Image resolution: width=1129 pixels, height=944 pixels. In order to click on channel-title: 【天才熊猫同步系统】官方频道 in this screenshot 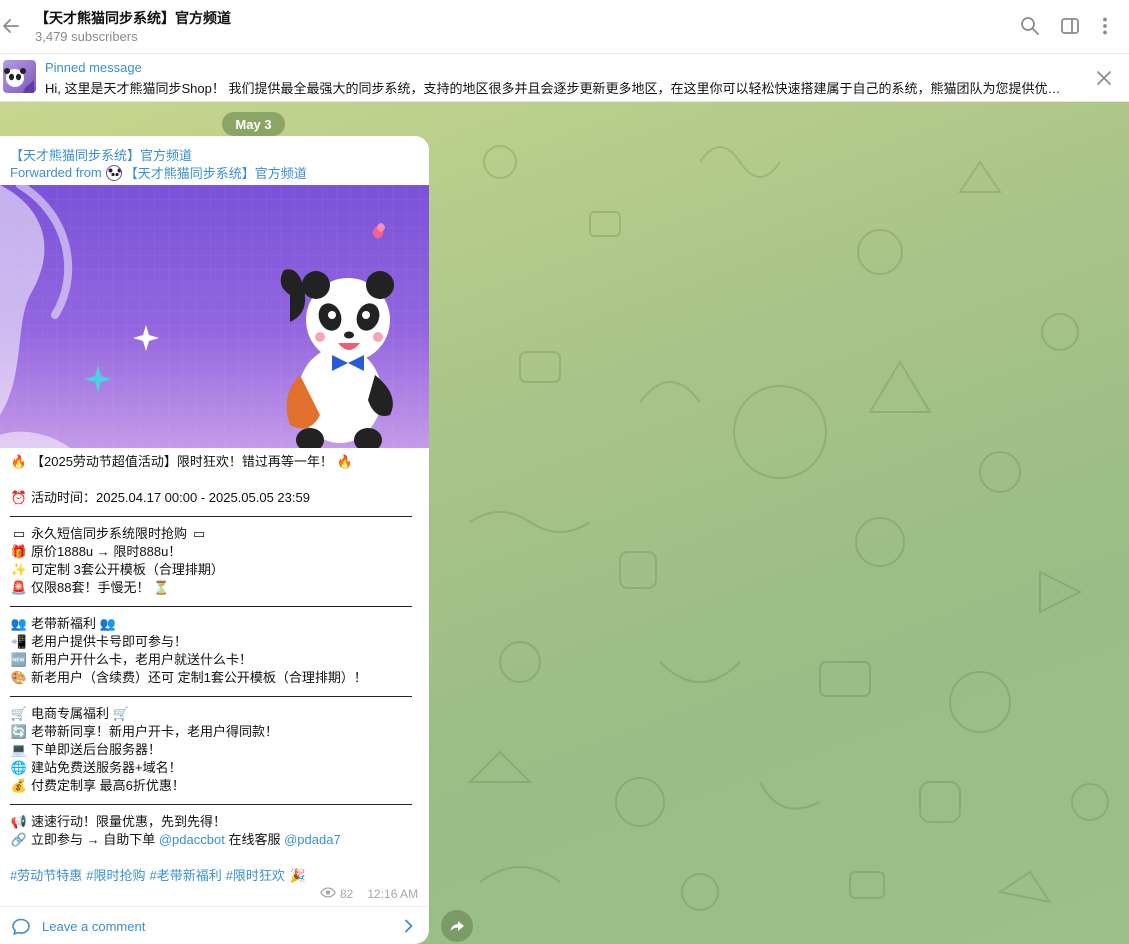, I will do `click(133, 18)`.